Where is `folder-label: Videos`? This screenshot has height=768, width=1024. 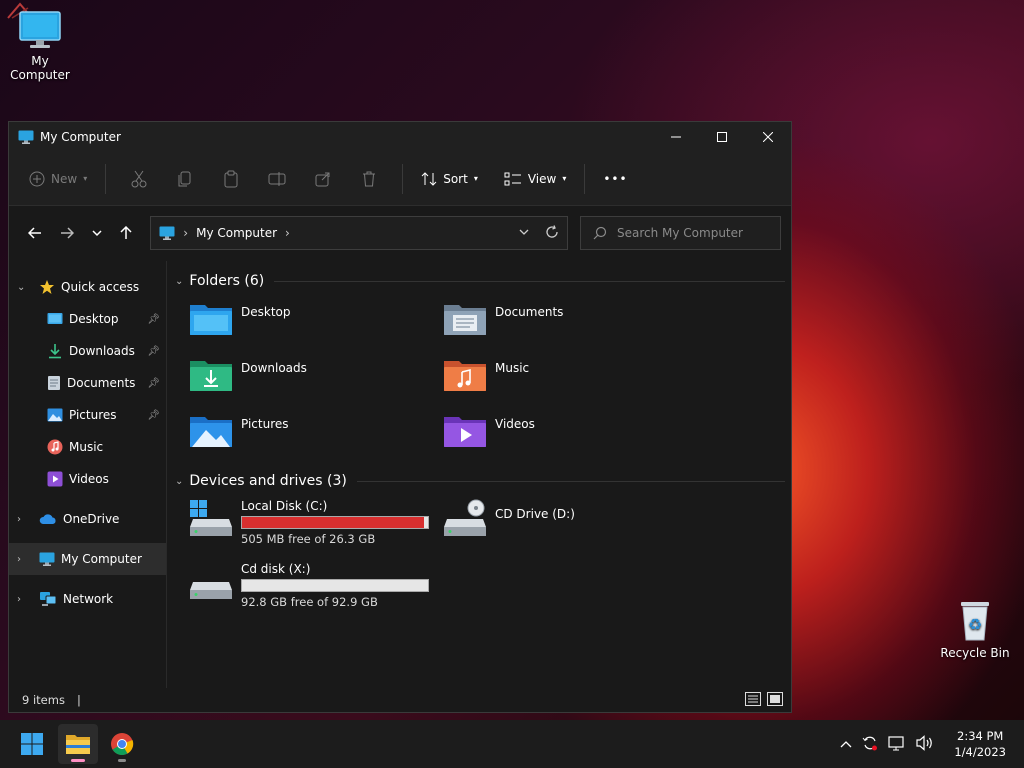 folder-label: Videos is located at coordinates (515, 424).